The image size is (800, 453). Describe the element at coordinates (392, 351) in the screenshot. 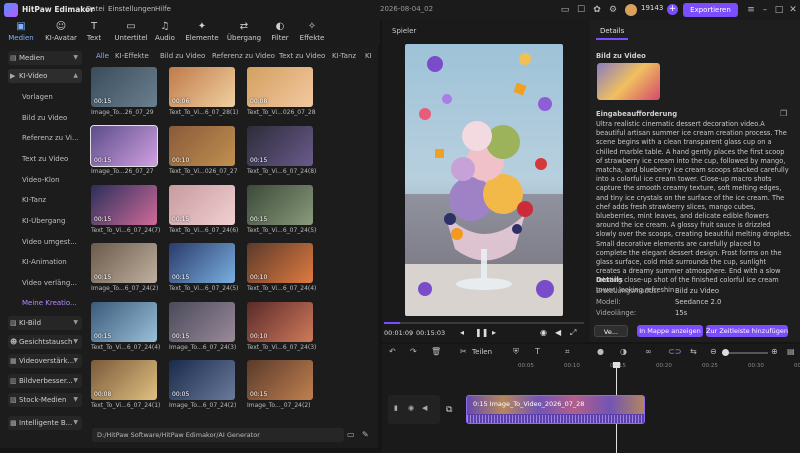

I see `undo-icon: ↶` at that location.